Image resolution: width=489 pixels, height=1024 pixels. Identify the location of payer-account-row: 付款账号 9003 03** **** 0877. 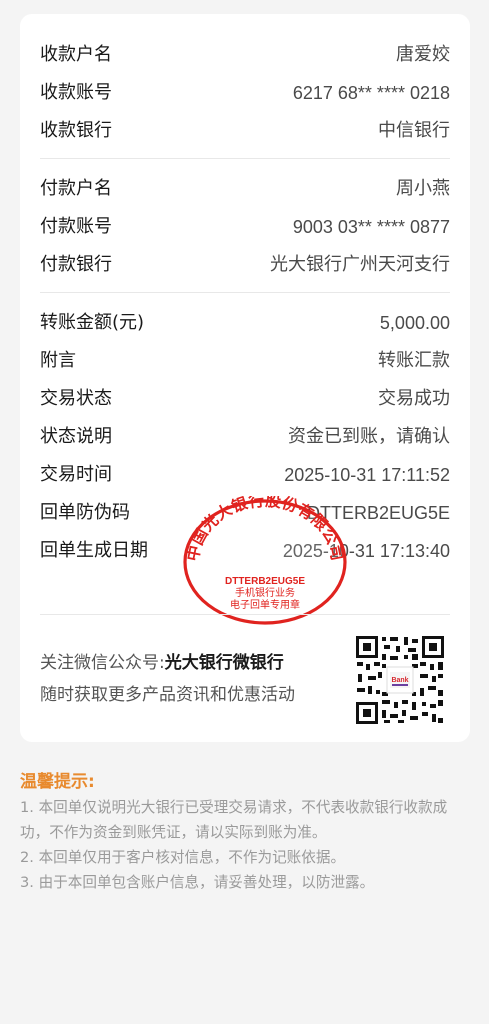
(245, 227).